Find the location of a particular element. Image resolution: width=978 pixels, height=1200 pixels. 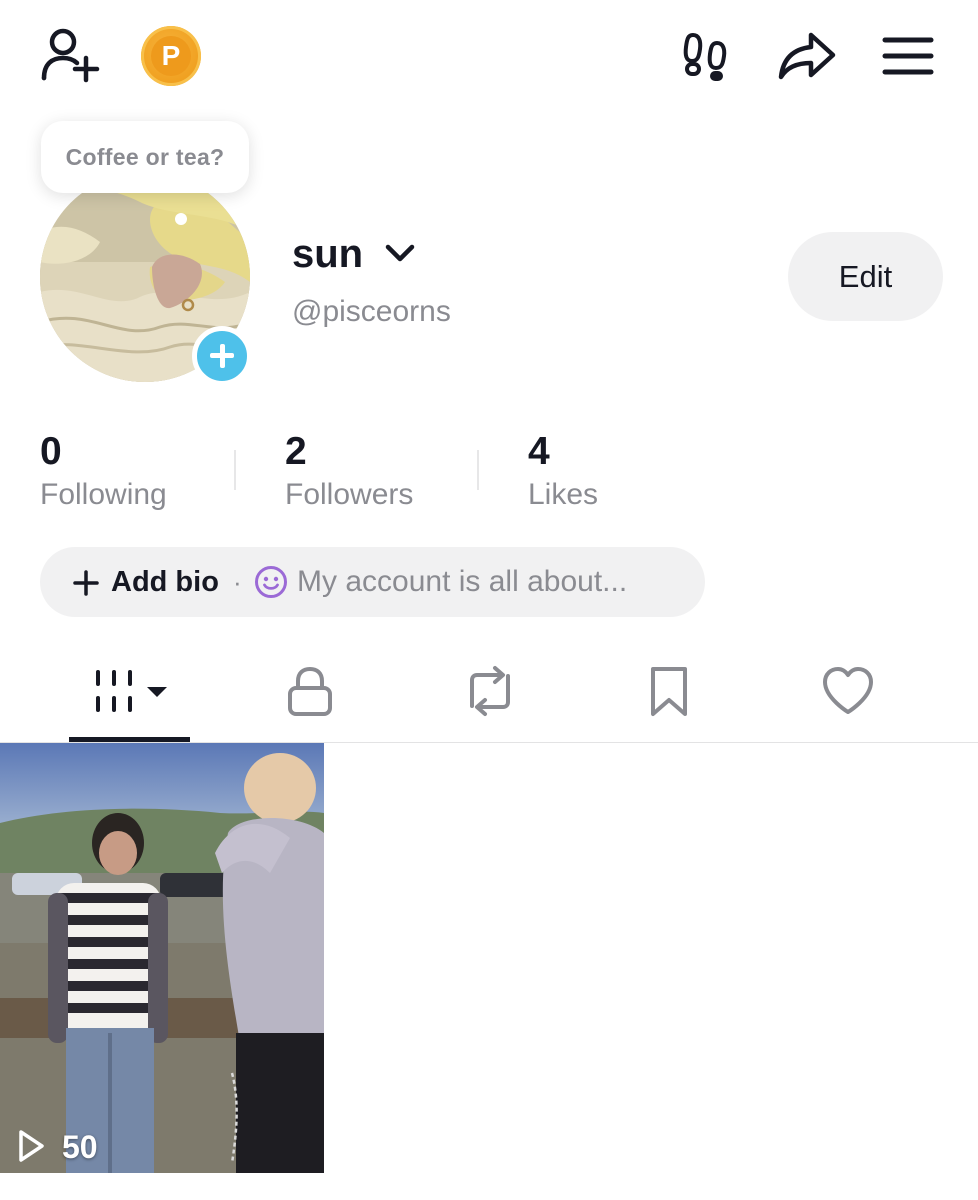

likes-count: 4 is located at coordinates (539, 452).